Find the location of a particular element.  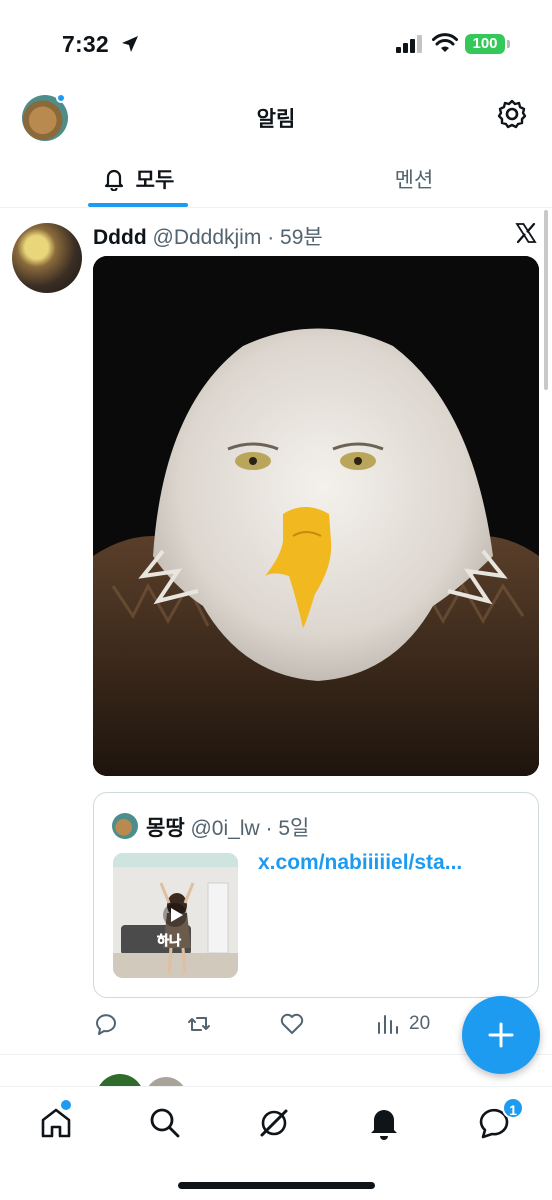

tweet-header: Dddd @Ddddkjim · 59분 is located at coordinates (208, 236).